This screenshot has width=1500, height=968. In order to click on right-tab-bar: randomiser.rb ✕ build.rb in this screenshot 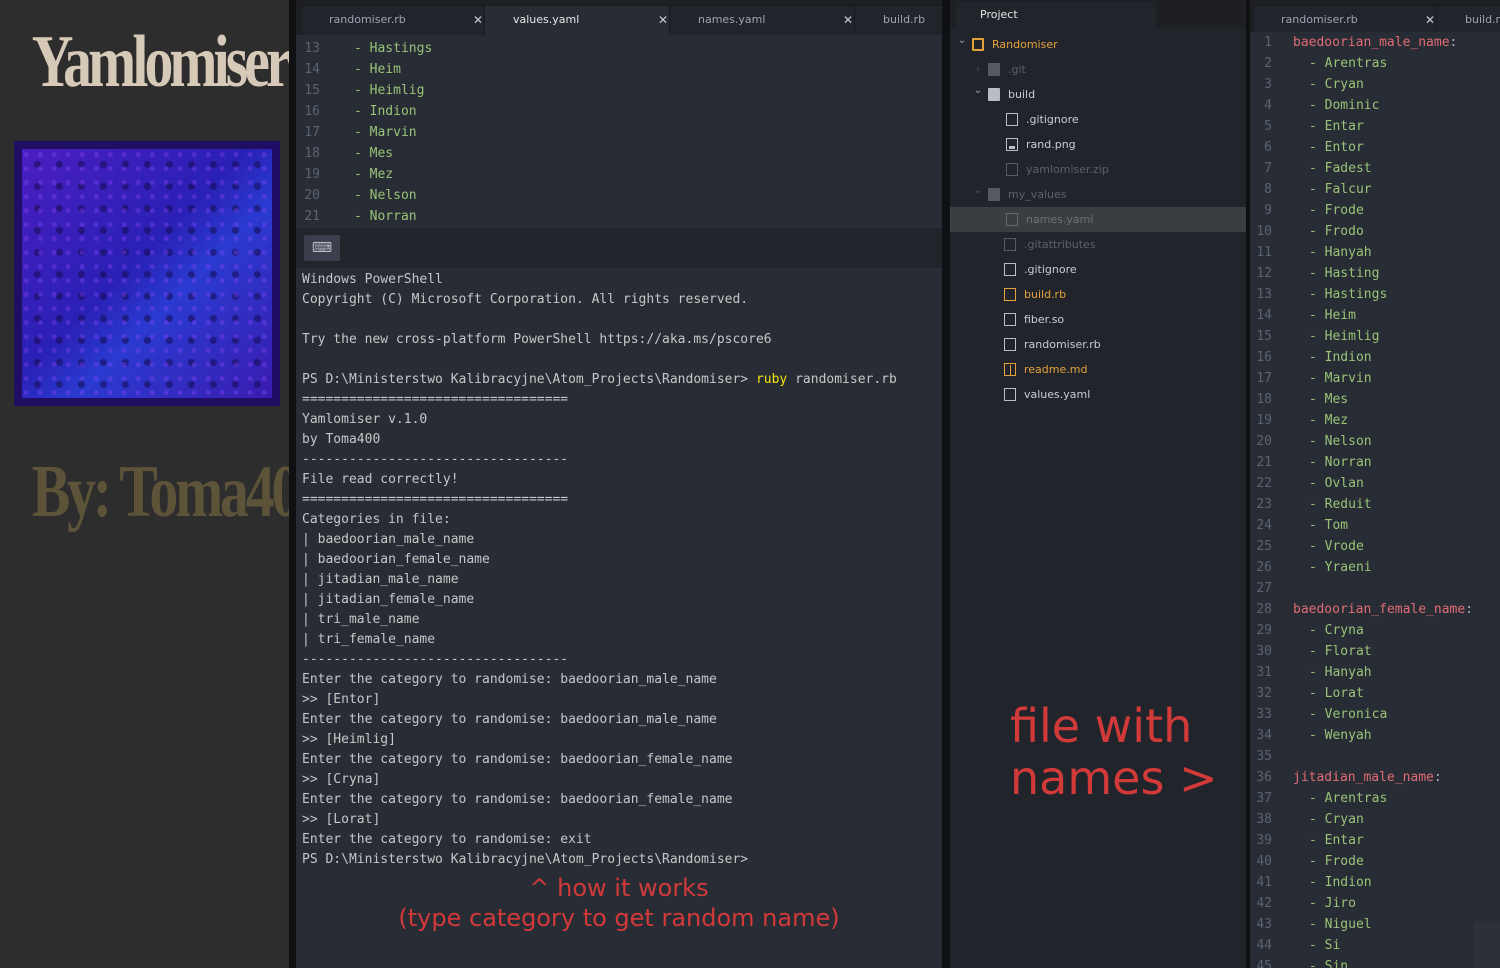, I will do `click(1375, 17)`.